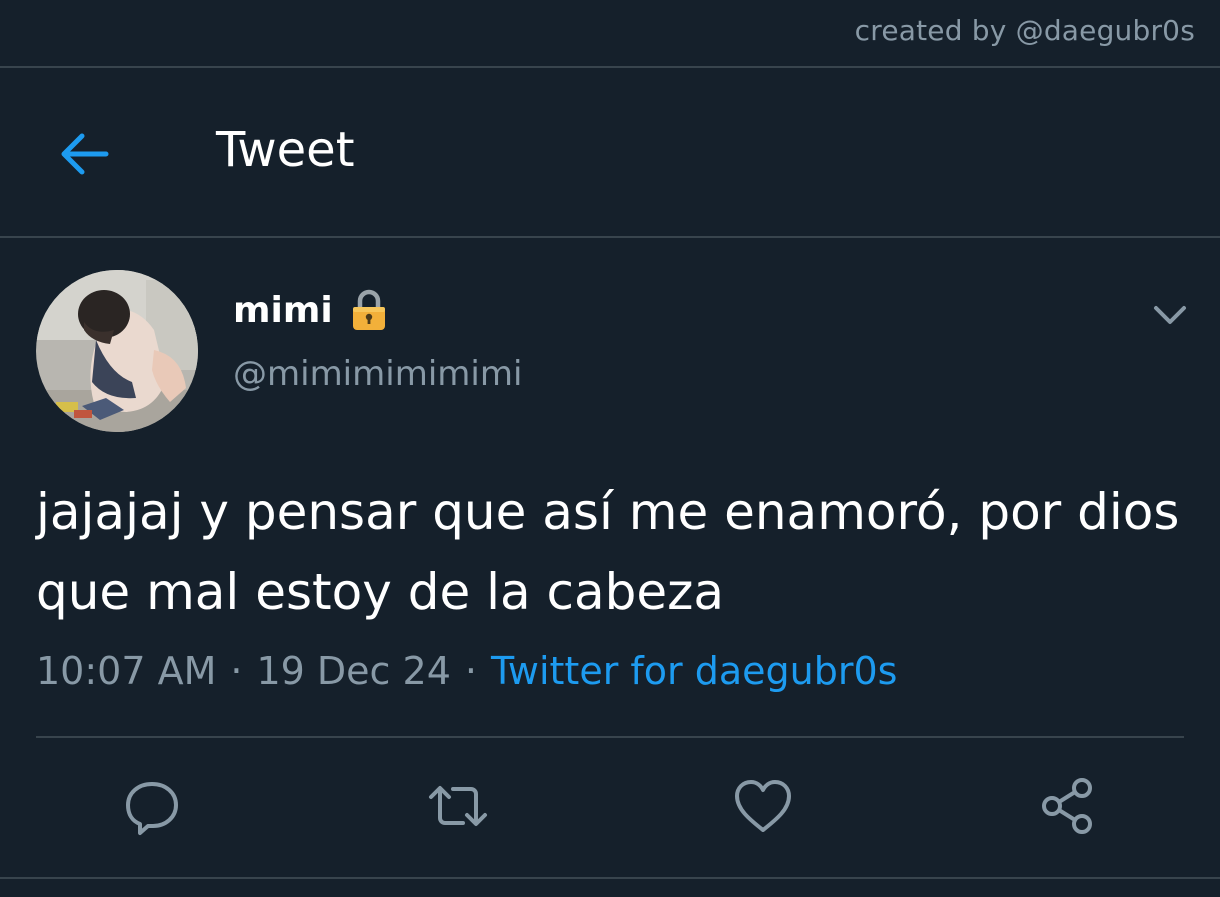 This screenshot has width=1220, height=897. Describe the element at coordinates (694, 671) in the screenshot. I see `tweet-source-link: Twitter for daegubr0s` at that location.